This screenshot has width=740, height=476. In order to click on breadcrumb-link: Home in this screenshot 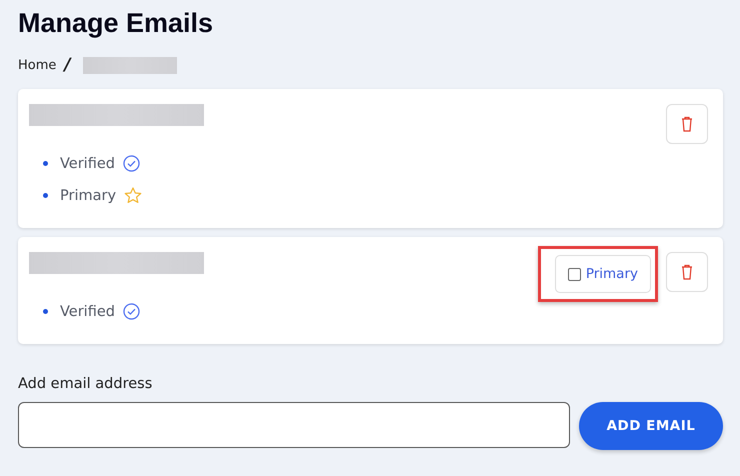, I will do `click(37, 65)`.